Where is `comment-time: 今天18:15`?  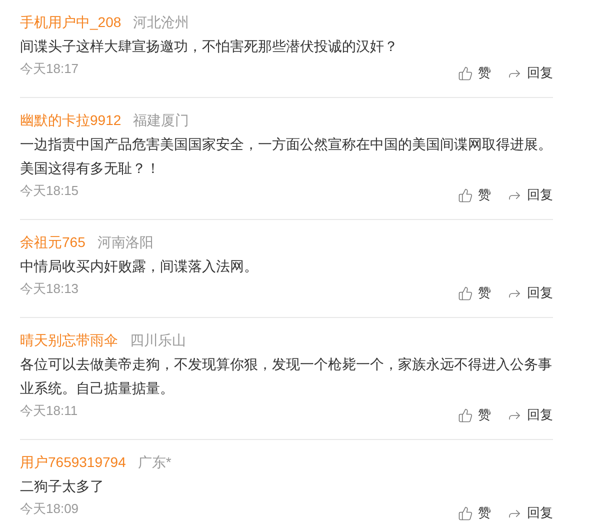
comment-time: 今天18:15 is located at coordinates (49, 191).